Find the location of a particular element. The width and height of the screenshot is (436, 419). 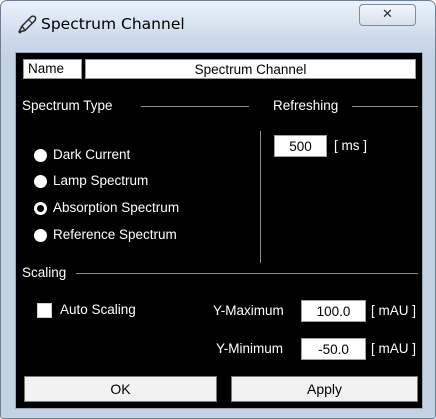

refresh-interval-input is located at coordinates (300, 146).